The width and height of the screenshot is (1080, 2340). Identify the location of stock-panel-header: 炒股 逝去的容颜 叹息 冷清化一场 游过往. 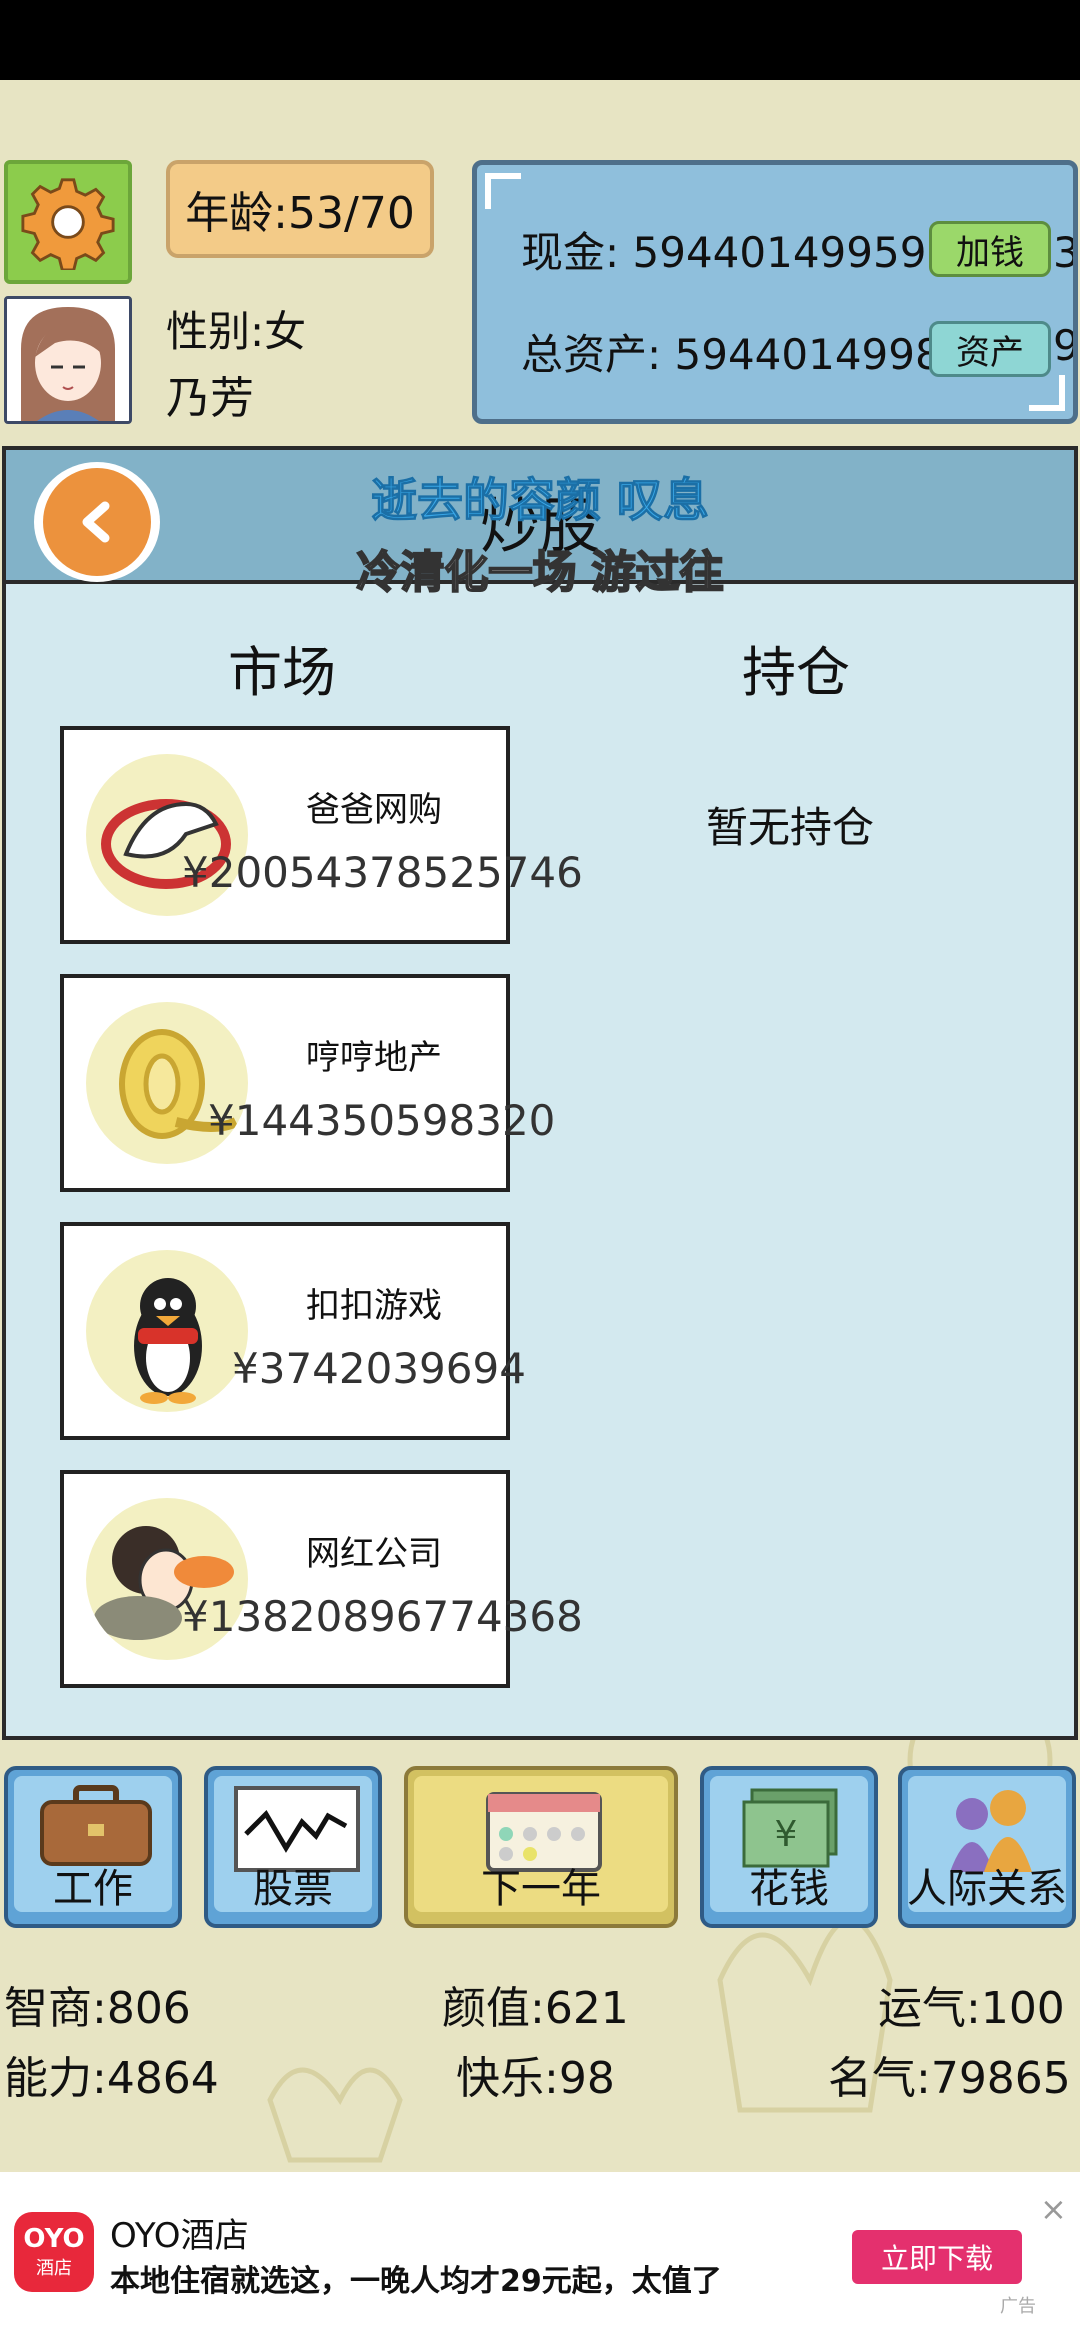
(540, 524).